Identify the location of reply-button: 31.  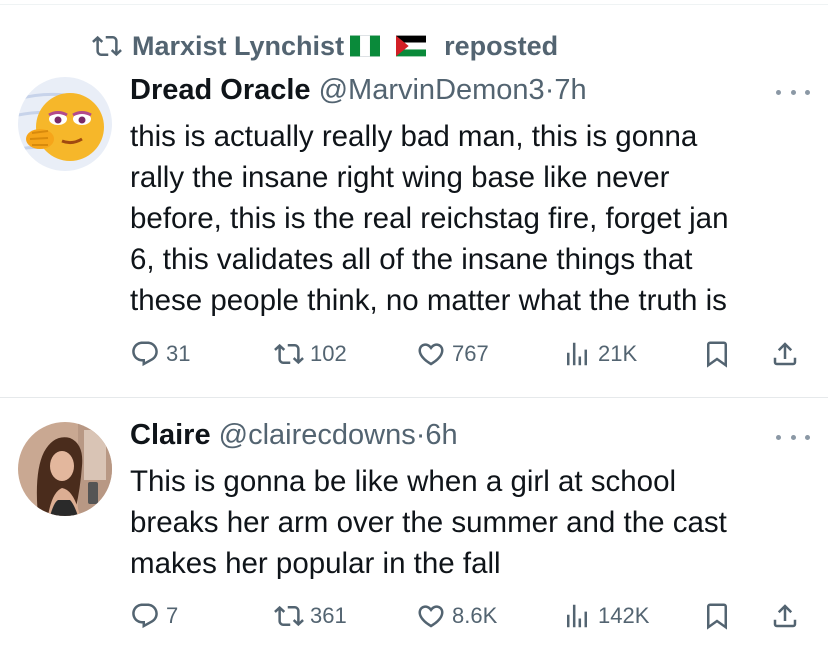
(160, 354).